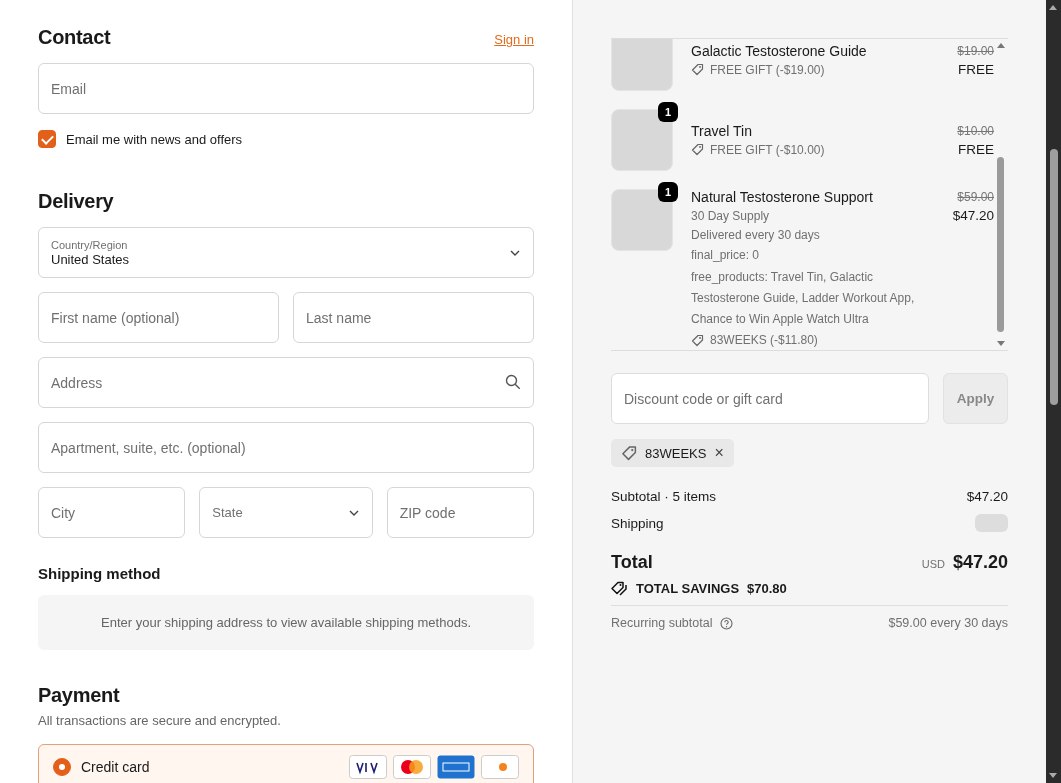  Describe the element at coordinates (975, 130) in the screenshot. I see `original-price: $10.00` at that location.